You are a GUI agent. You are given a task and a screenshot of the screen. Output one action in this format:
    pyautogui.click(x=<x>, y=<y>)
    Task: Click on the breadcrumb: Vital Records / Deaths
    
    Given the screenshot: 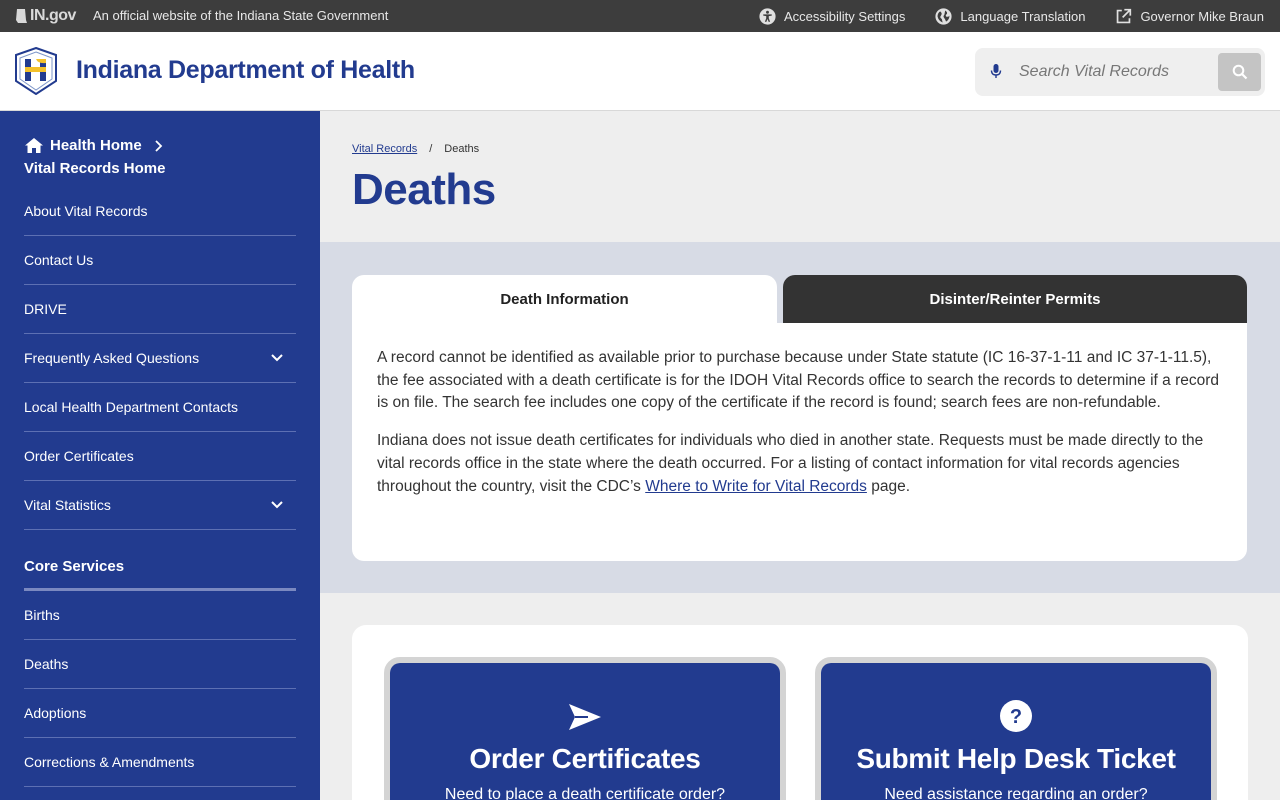 What is the action you would take?
    pyautogui.click(x=415, y=149)
    